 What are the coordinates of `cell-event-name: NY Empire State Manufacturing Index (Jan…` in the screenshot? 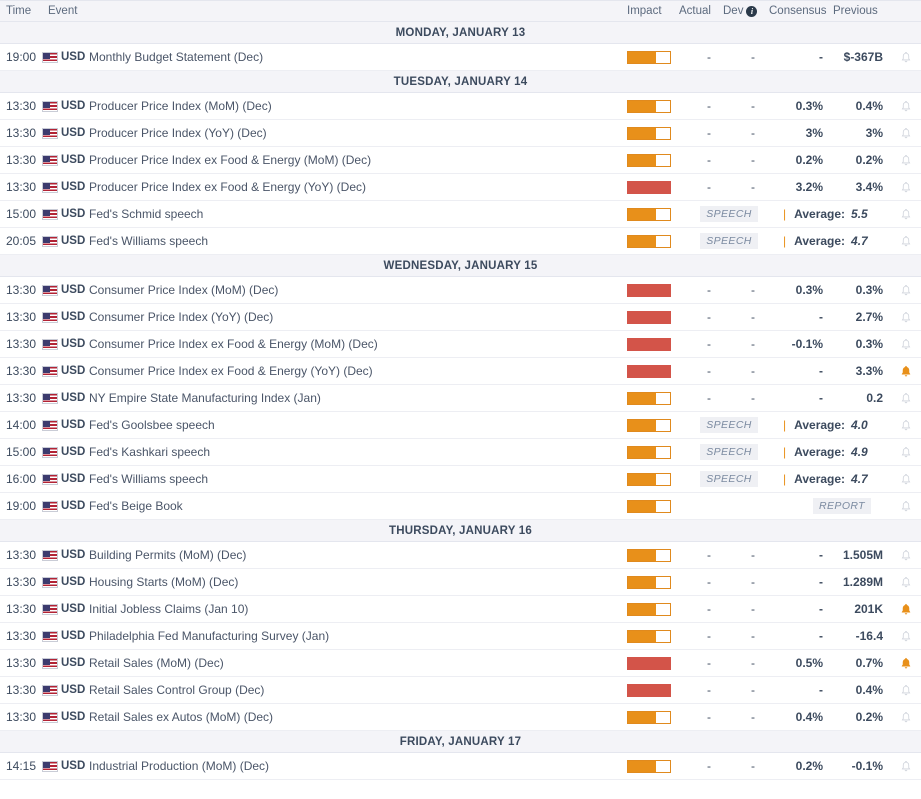 It's located at (355, 398).